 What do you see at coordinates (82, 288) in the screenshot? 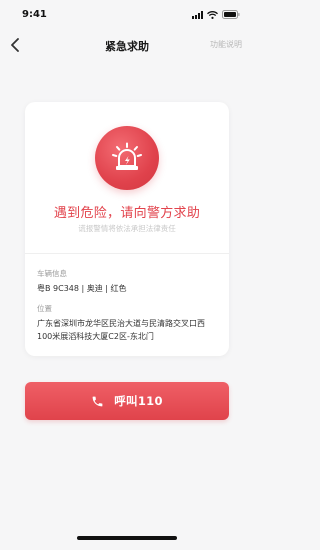
I see `vehicle-info-value: 粤B 9C348 | 奥迪 | 红色` at bounding box center [82, 288].